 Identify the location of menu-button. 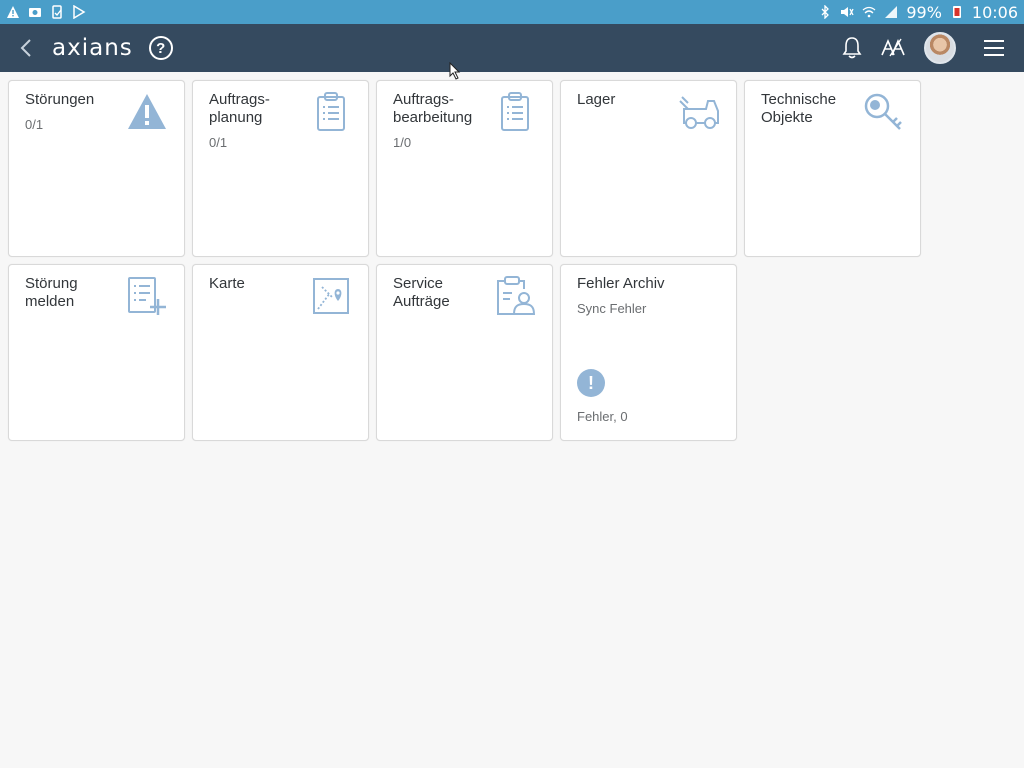
(994, 48).